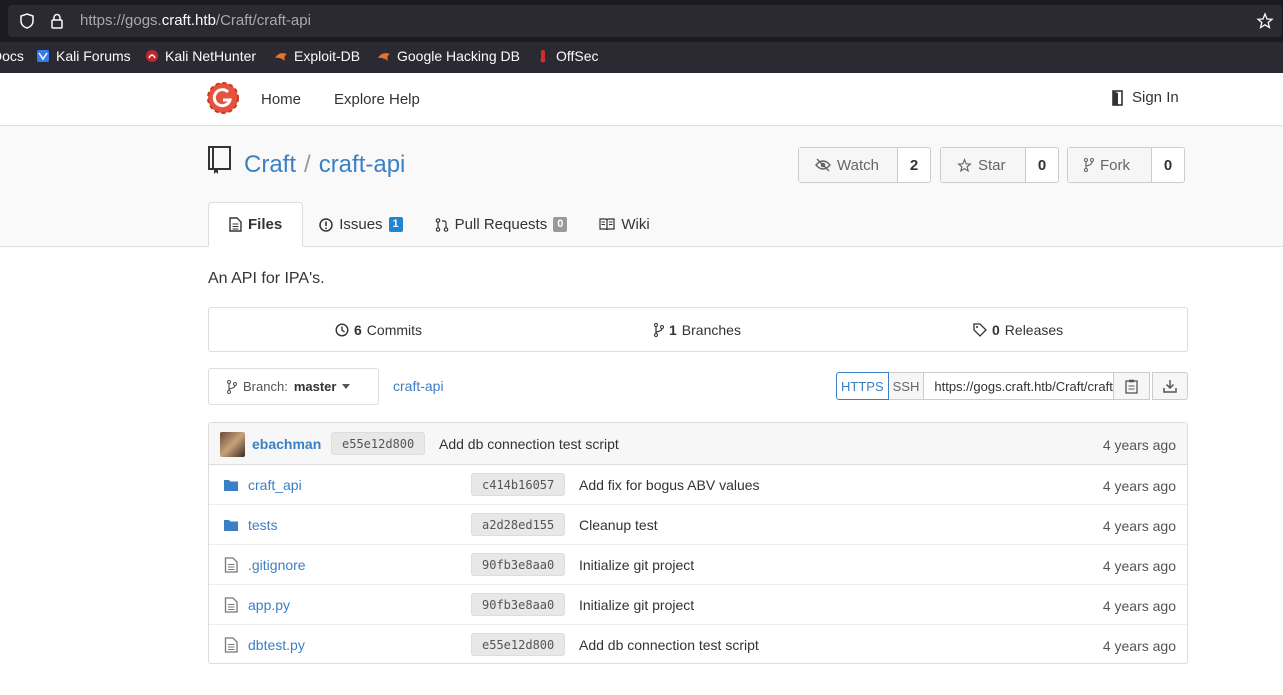 This screenshot has height=695, width=1283. I want to click on bookmark-exploit-db: Exploit-DB, so click(317, 56).